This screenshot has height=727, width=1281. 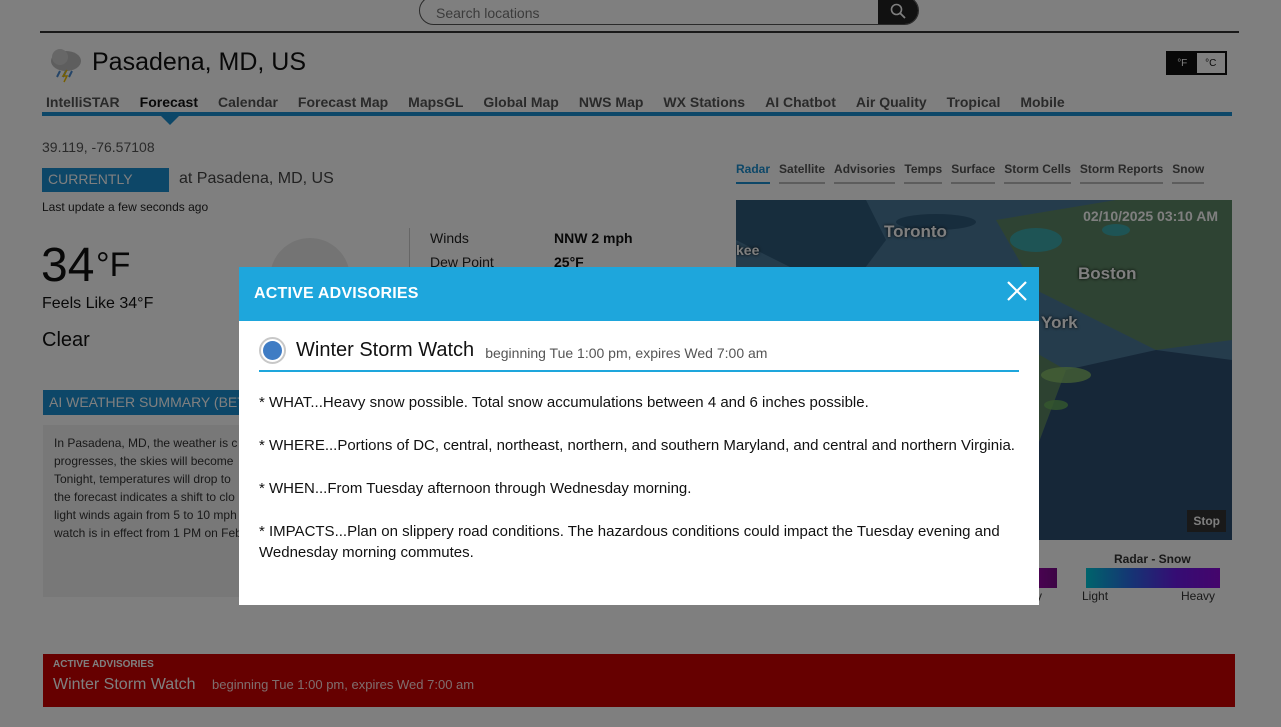 I want to click on close-icon, so click(x=1017, y=291).